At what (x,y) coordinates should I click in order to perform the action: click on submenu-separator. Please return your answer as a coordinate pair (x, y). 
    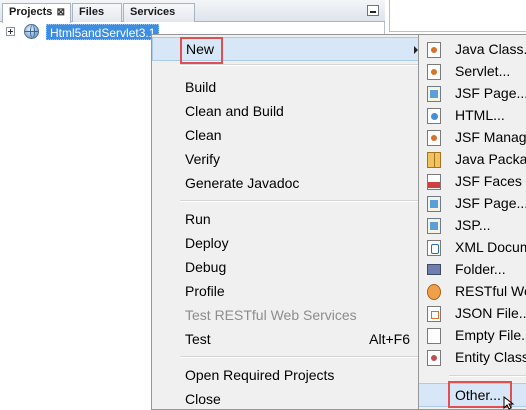
    Looking at the image, I should click on (487, 376).